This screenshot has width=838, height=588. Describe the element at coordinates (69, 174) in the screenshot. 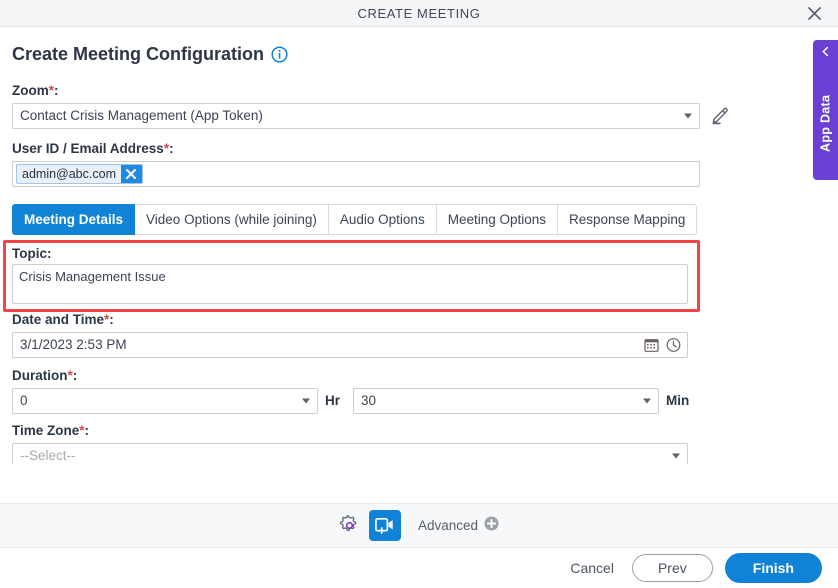

I see `email-chip-label: admin@abc.com` at that location.